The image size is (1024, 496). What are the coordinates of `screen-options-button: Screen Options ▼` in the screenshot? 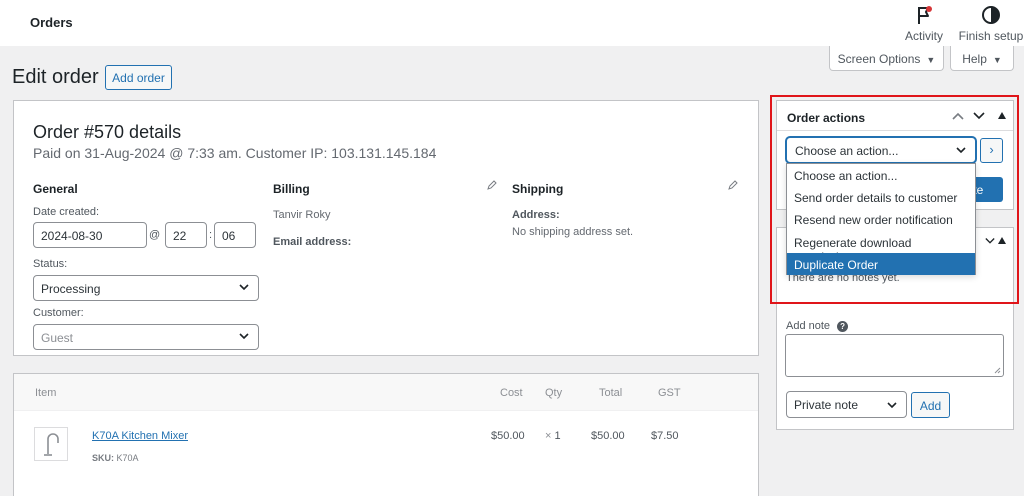 It's located at (886, 58).